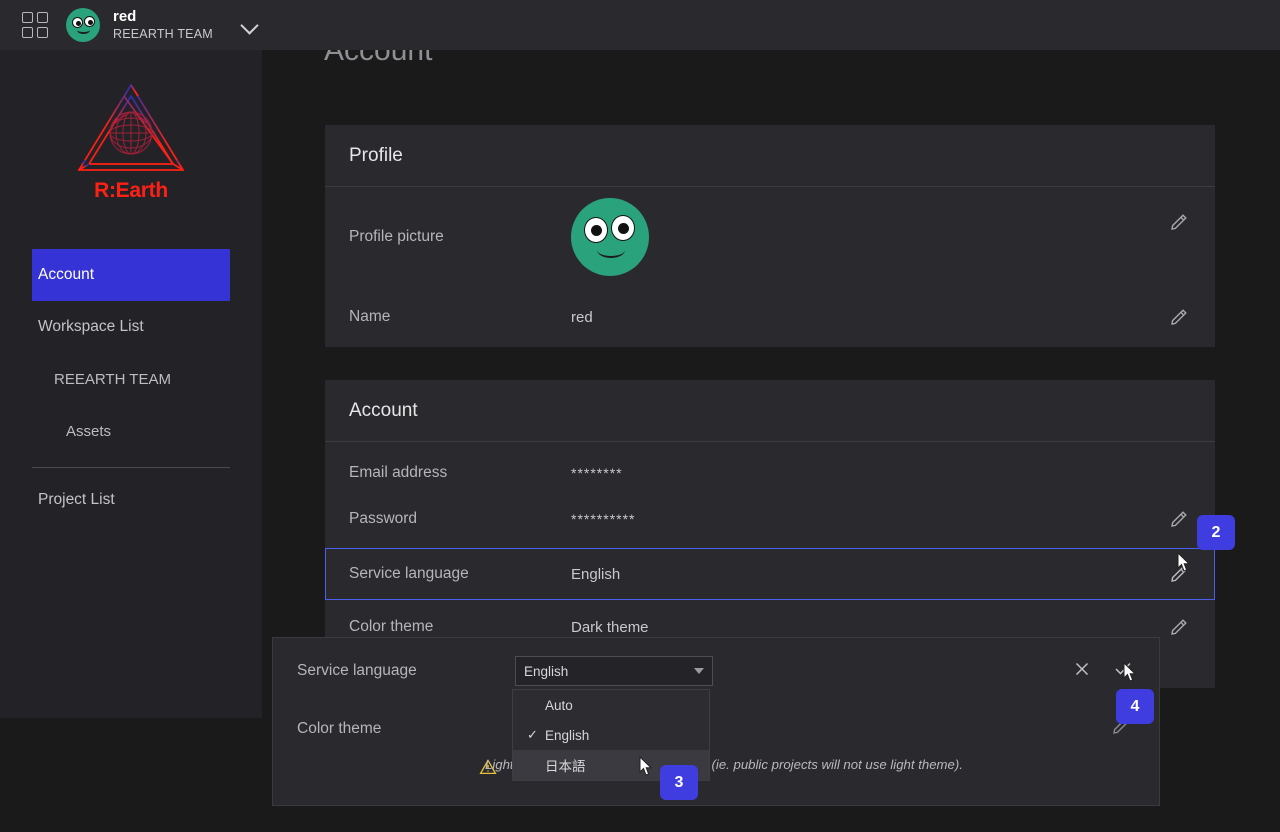 This screenshot has width=1280, height=832. What do you see at coordinates (1179, 222) in the screenshot?
I see `edit-profile-picture-pencil-icon` at bounding box center [1179, 222].